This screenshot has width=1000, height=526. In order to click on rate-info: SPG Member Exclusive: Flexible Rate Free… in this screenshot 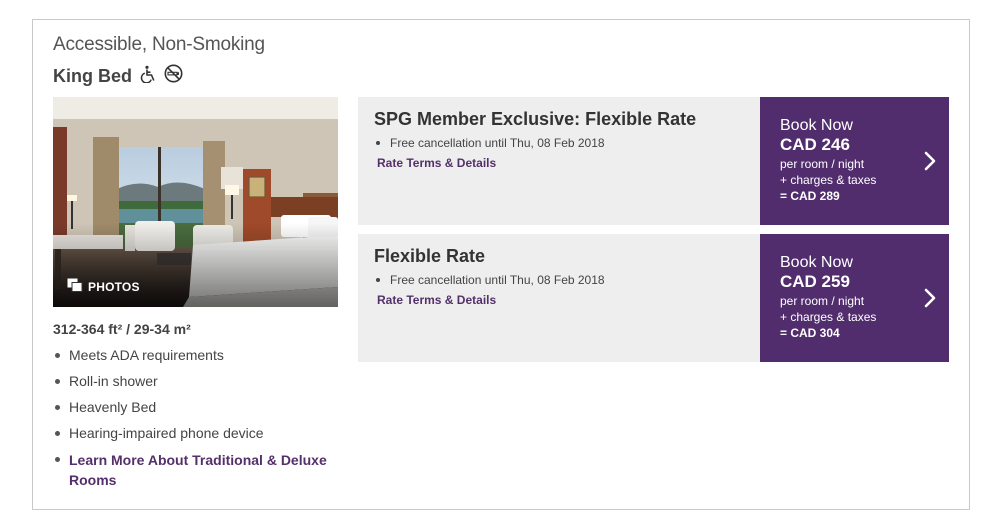, I will do `click(559, 161)`.